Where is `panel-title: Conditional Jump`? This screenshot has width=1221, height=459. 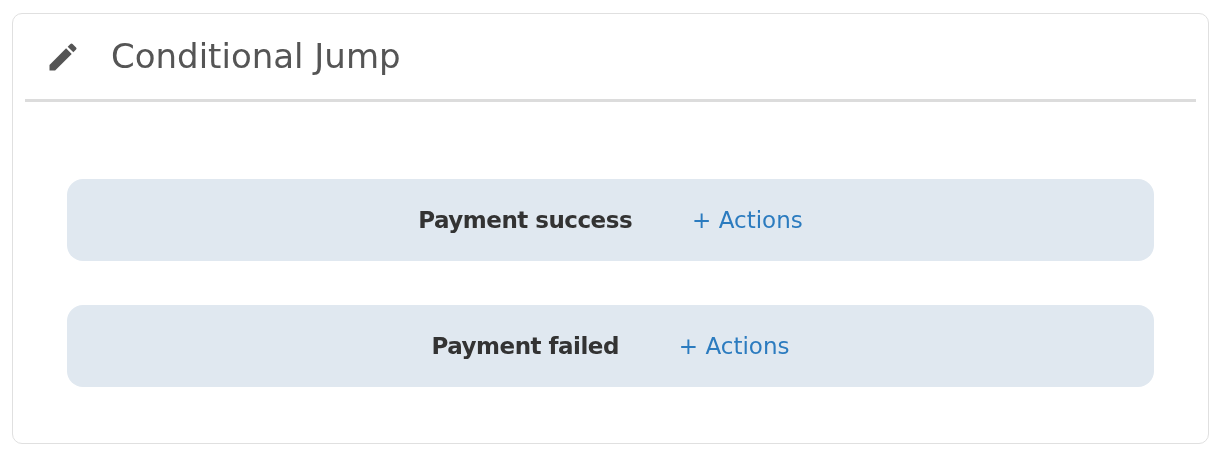 panel-title: Conditional Jump is located at coordinates (256, 56).